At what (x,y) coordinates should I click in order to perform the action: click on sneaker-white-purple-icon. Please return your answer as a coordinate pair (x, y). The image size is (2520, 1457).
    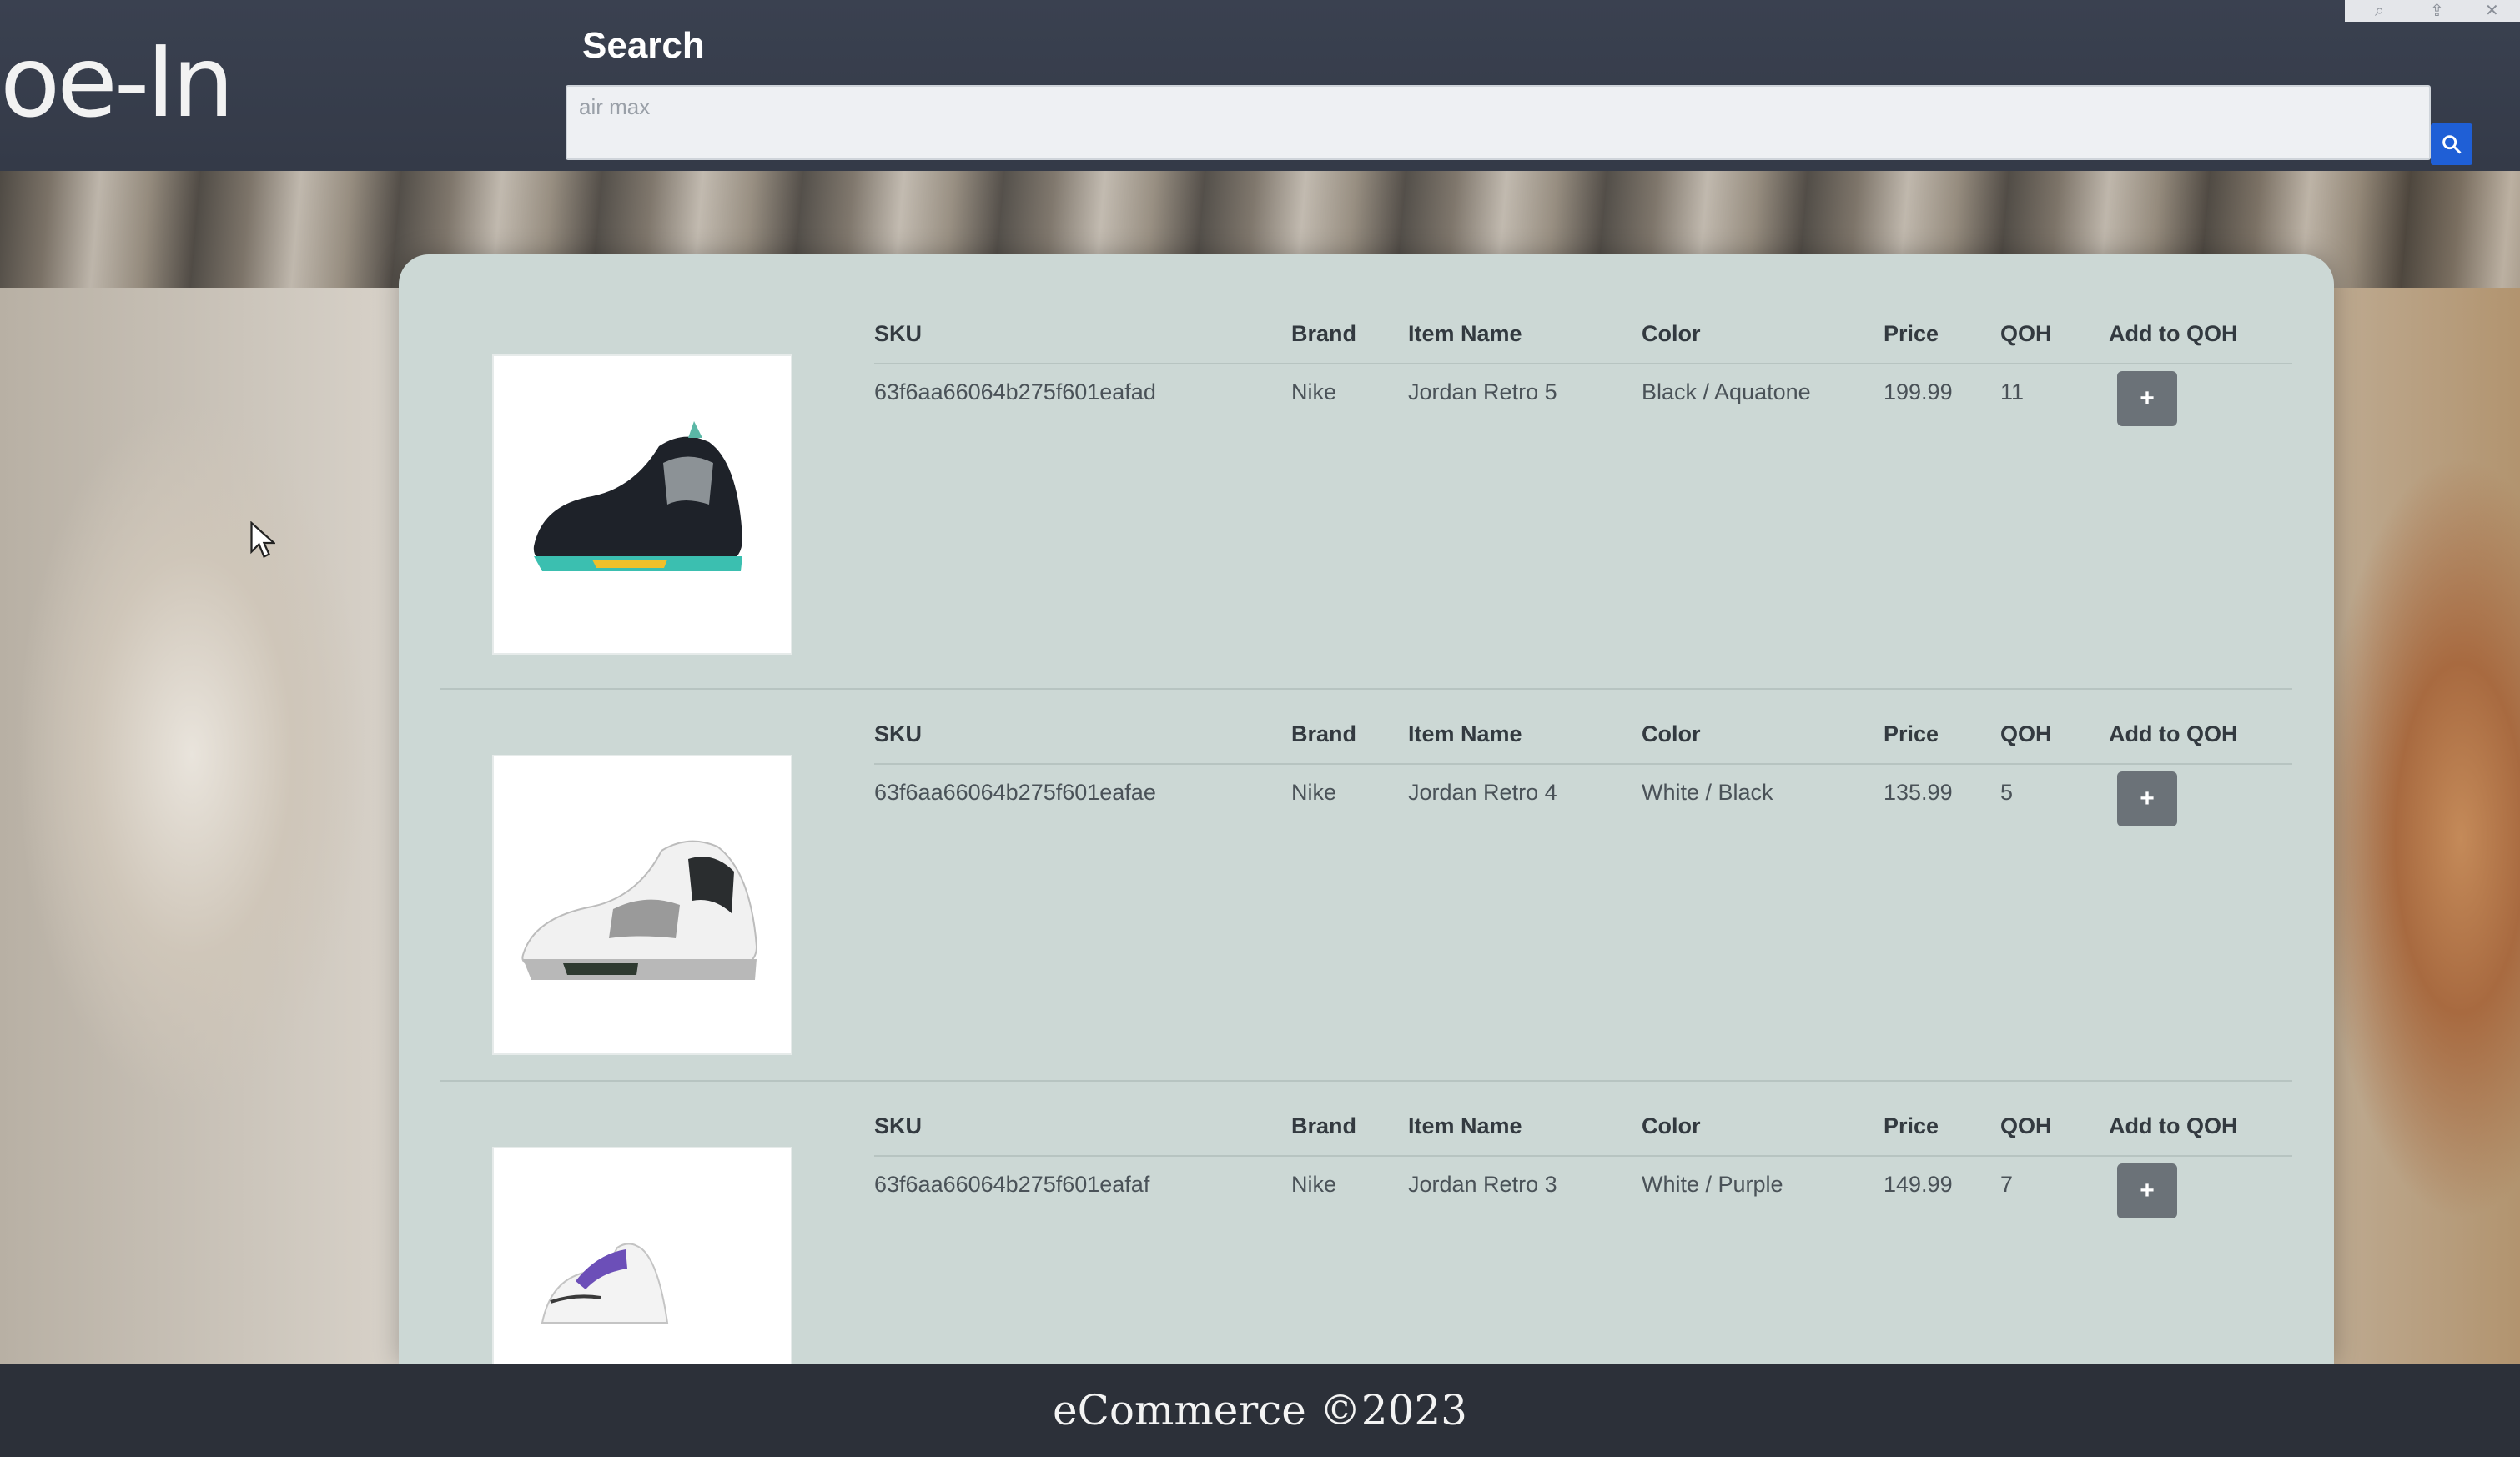
    Looking at the image, I should click on (605, 1283).